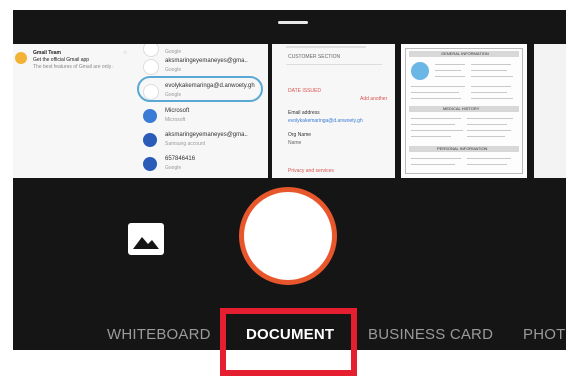  What do you see at coordinates (314, 57) in the screenshot?
I see `form-header: CUSTOMER SECTION` at bounding box center [314, 57].